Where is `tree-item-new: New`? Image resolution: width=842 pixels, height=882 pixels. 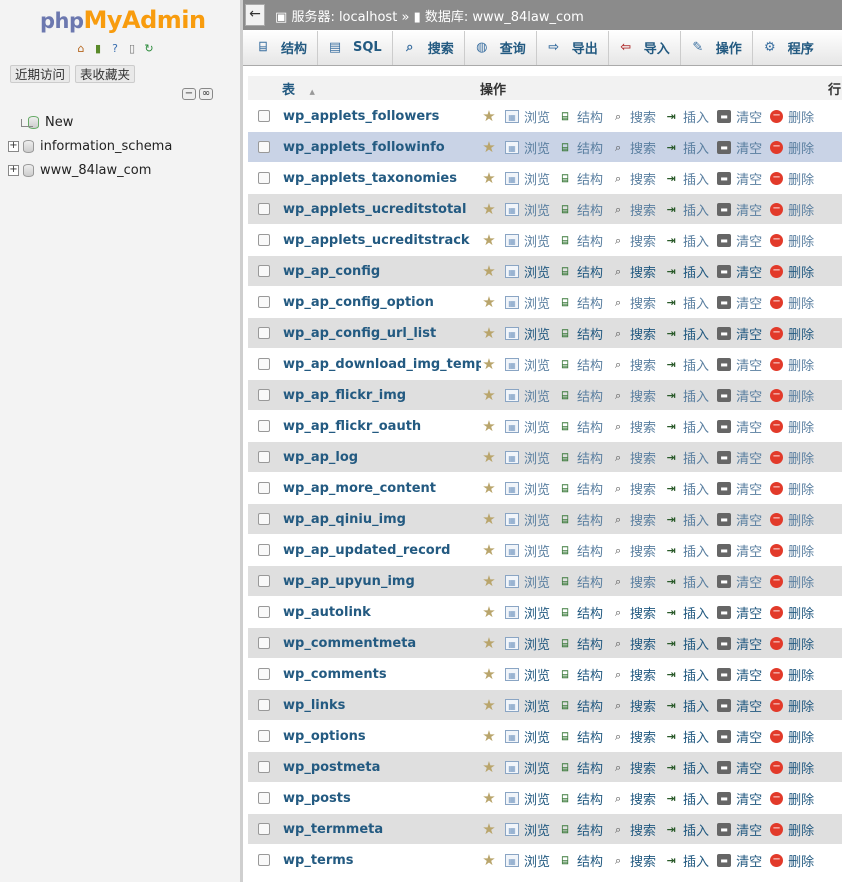
tree-item-new: New is located at coordinates (90, 122).